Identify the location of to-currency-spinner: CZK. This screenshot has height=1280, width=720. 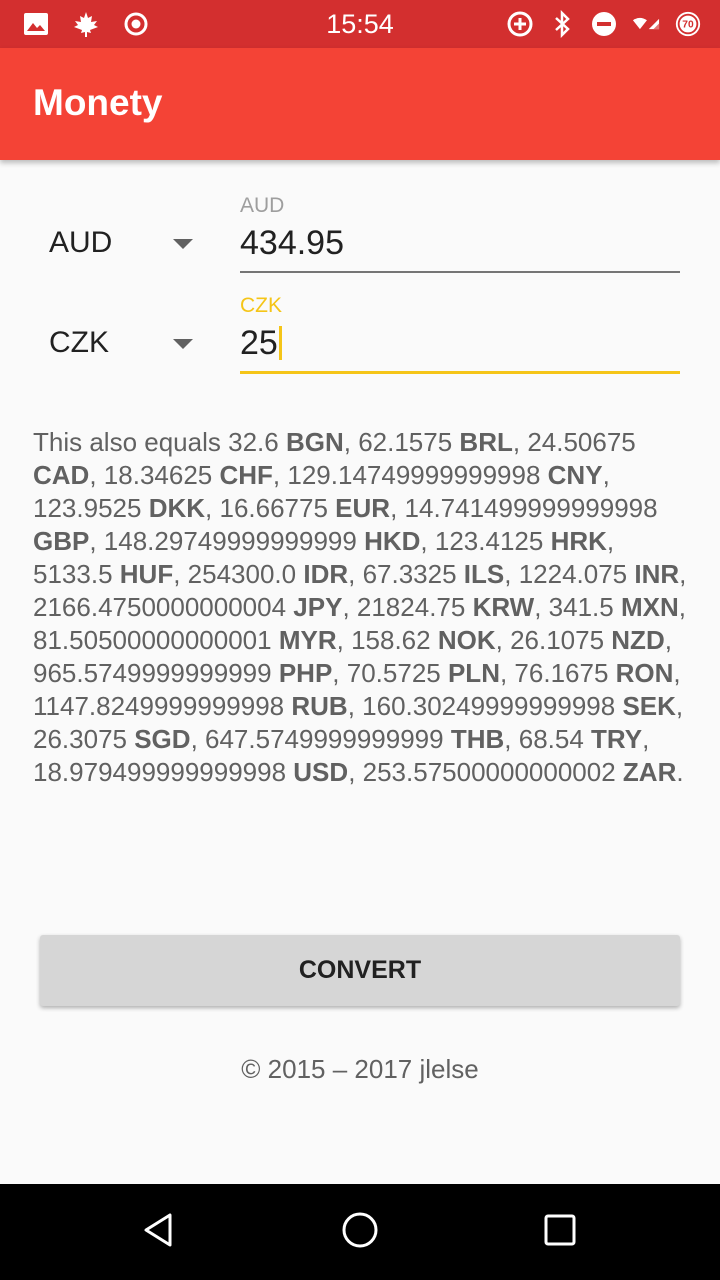
(118, 343).